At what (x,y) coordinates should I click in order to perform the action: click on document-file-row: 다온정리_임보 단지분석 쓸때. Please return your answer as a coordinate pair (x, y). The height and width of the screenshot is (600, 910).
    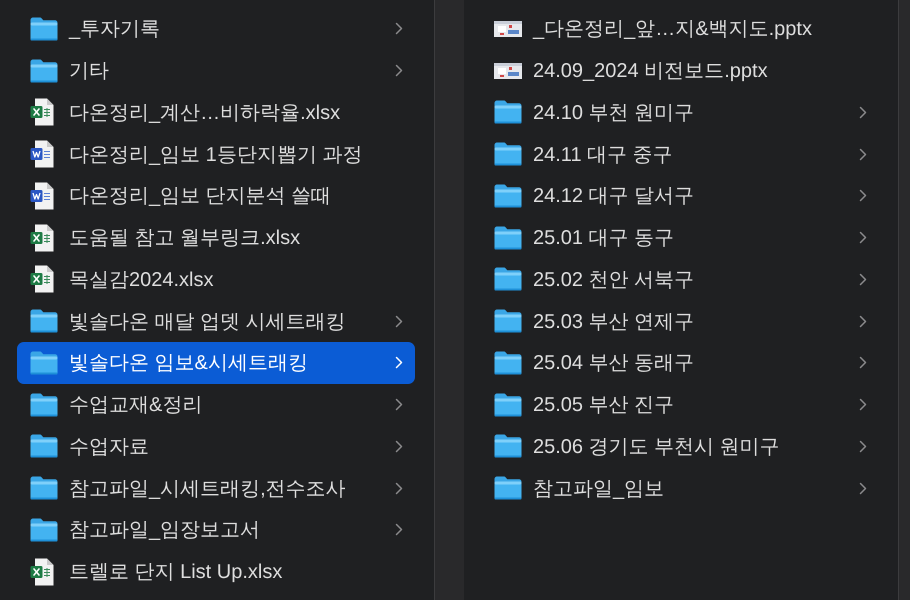
    Looking at the image, I should click on (216, 196).